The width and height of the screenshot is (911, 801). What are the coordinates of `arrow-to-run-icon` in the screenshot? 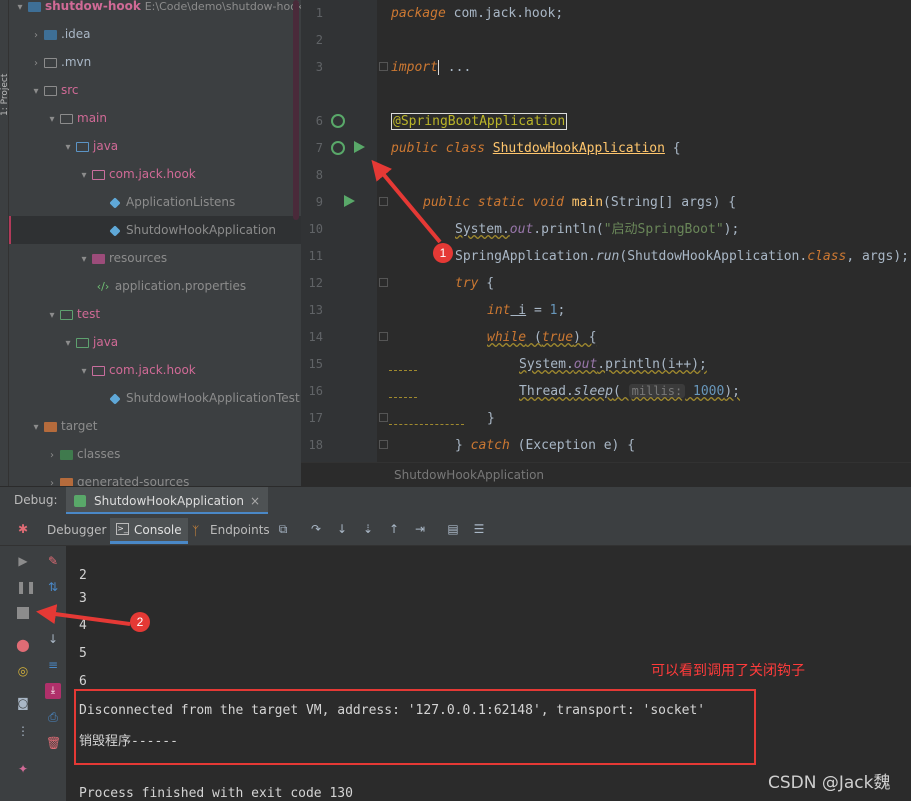 It's located at (406, 201).